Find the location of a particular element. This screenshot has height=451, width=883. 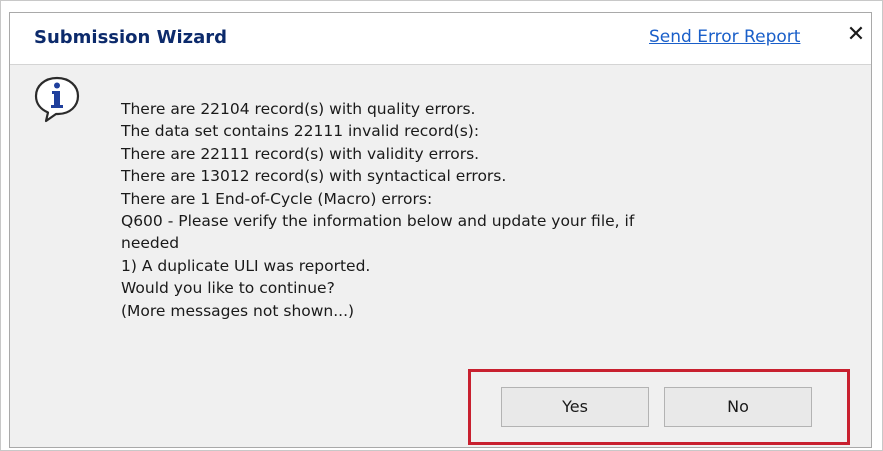

close-icon: ✕ is located at coordinates (856, 34).